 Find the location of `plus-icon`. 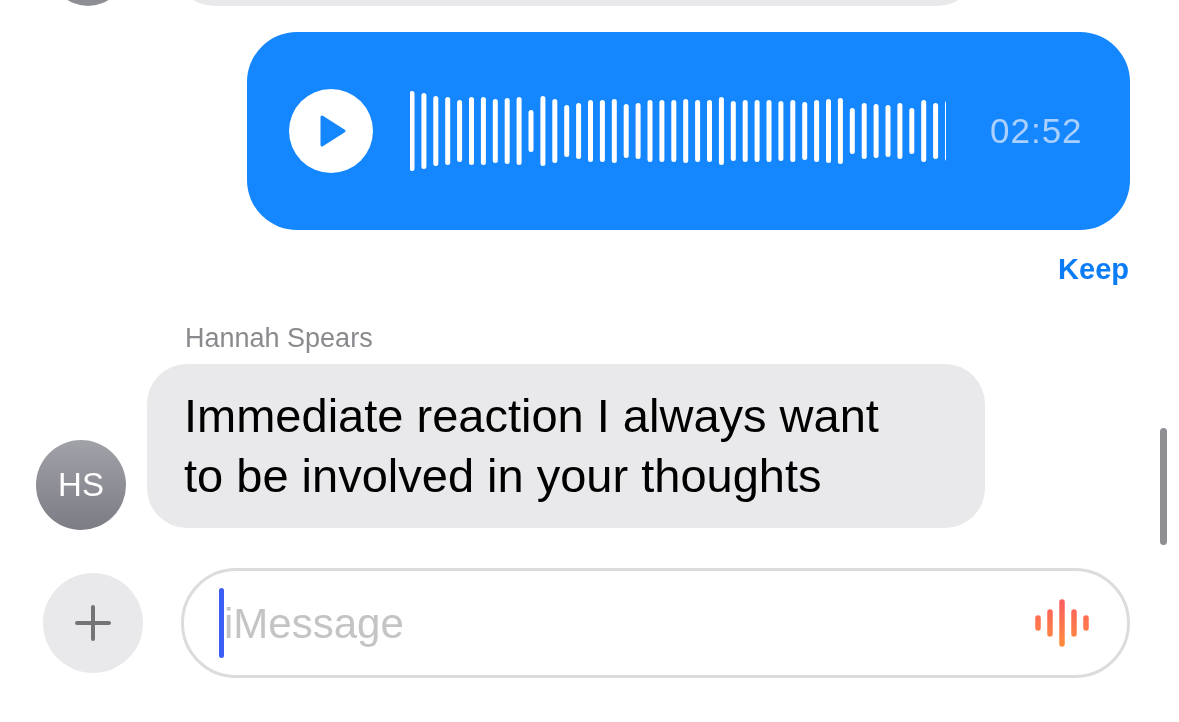

plus-icon is located at coordinates (93, 623).